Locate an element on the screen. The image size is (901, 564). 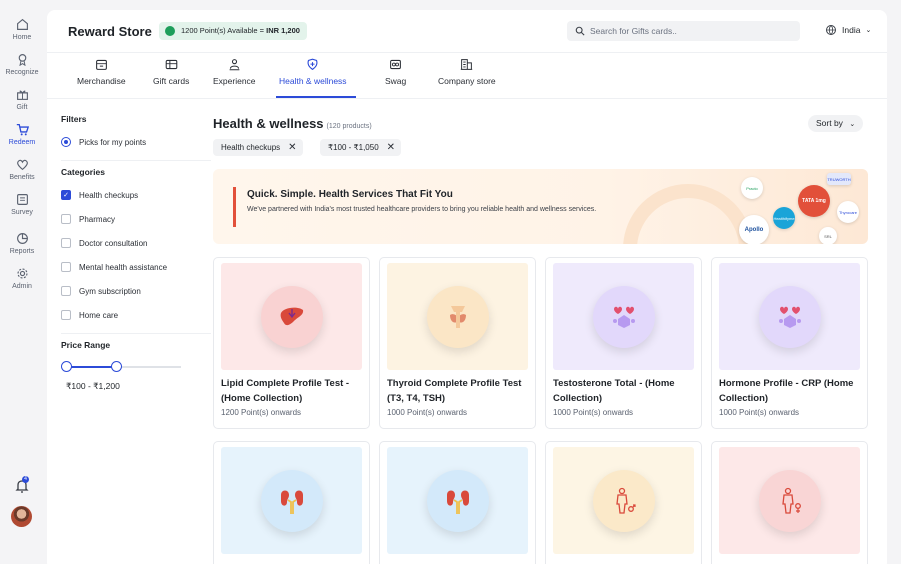
category-health-checkups: ✓ Health checkups is located at coordinates (129, 195).